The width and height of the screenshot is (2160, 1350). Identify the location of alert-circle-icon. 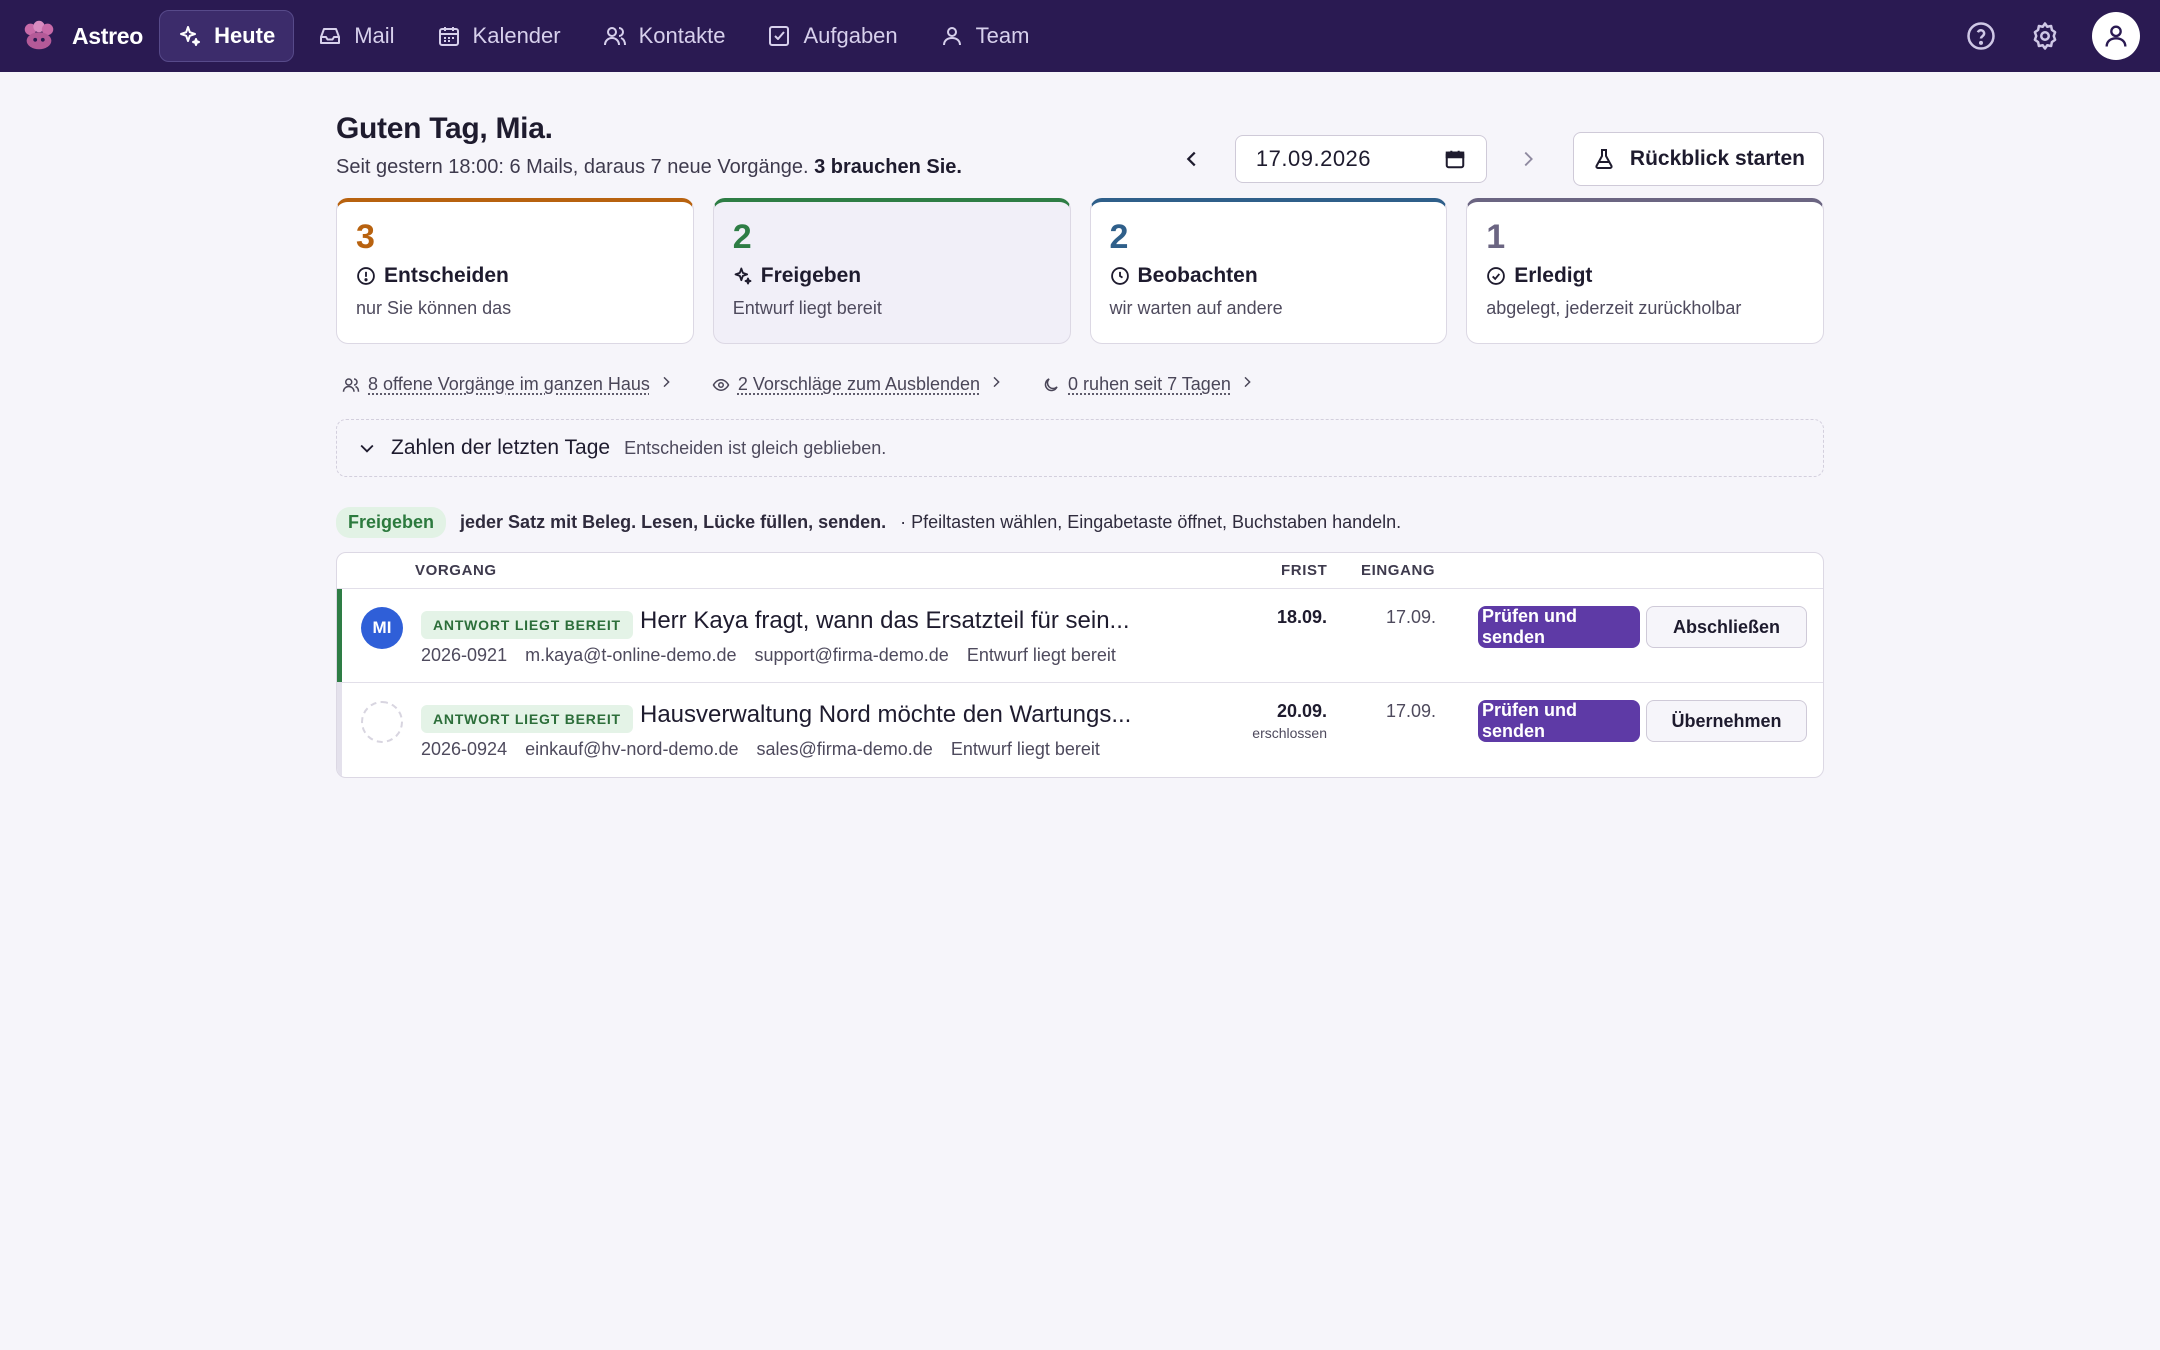
(366, 276).